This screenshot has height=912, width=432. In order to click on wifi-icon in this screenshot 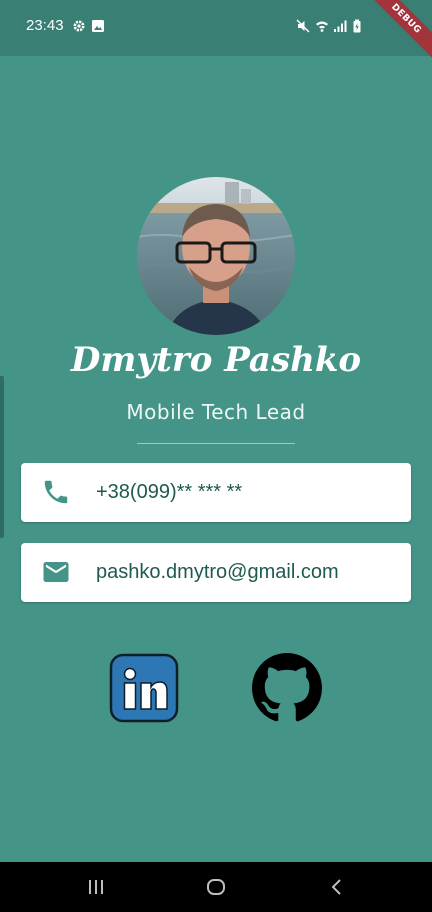, I will do `click(322, 26)`.